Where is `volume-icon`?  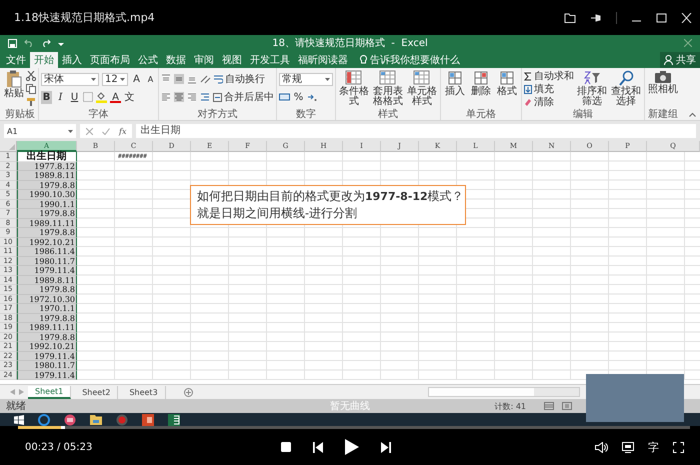 volume-icon is located at coordinates (601, 447).